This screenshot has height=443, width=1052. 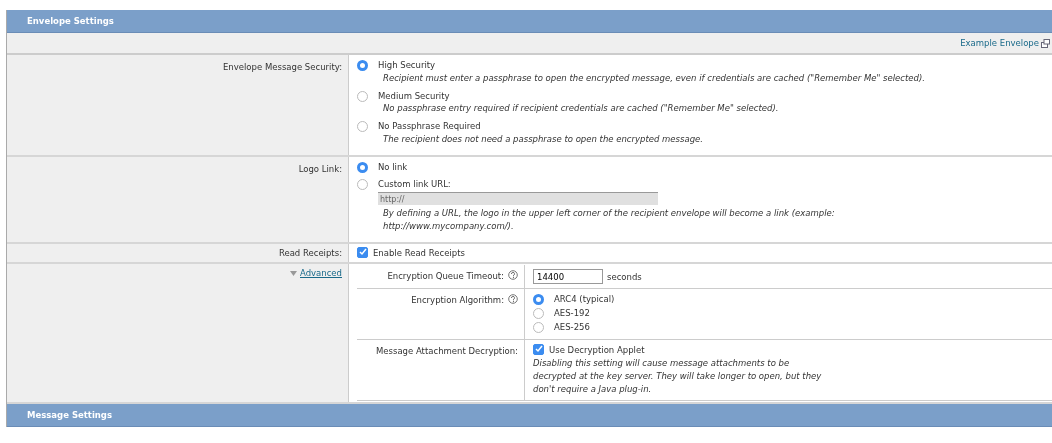 What do you see at coordinates (581, 108) in the screenshot?
I see `option-description: No passphrase entry required if recipient credentials are cached ("Remember Me" selected).` at bounding box center [581, 108].